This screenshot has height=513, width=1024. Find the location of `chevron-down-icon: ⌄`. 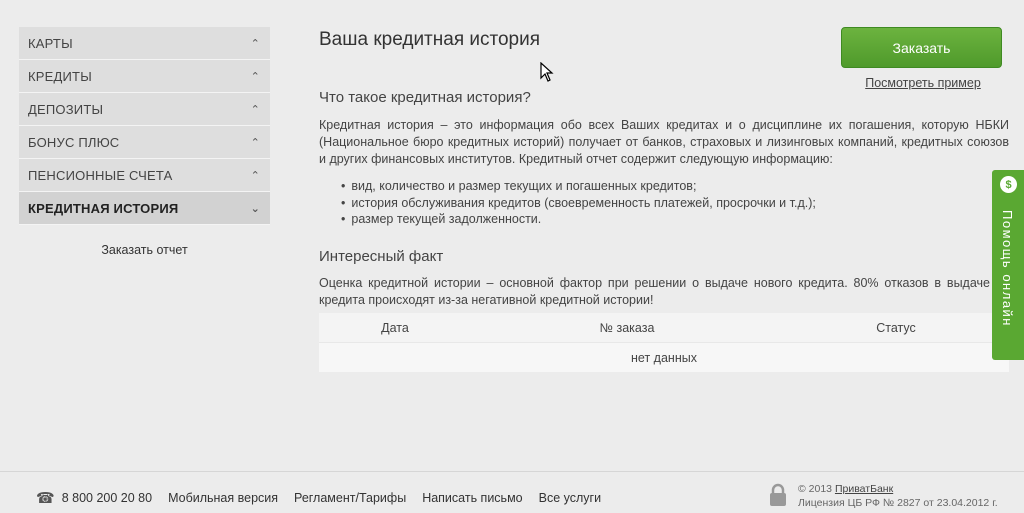

chevron-down-icon: ⌄ is located at coordinates (255, 208).